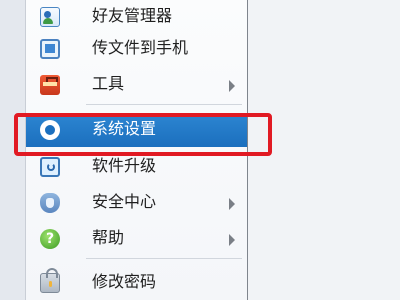 This screenshot has height=300, width=400. Describe the element at coordinates (136, 239) in the screenshot. I see `menu-item-help: ? 帮助` at that location.